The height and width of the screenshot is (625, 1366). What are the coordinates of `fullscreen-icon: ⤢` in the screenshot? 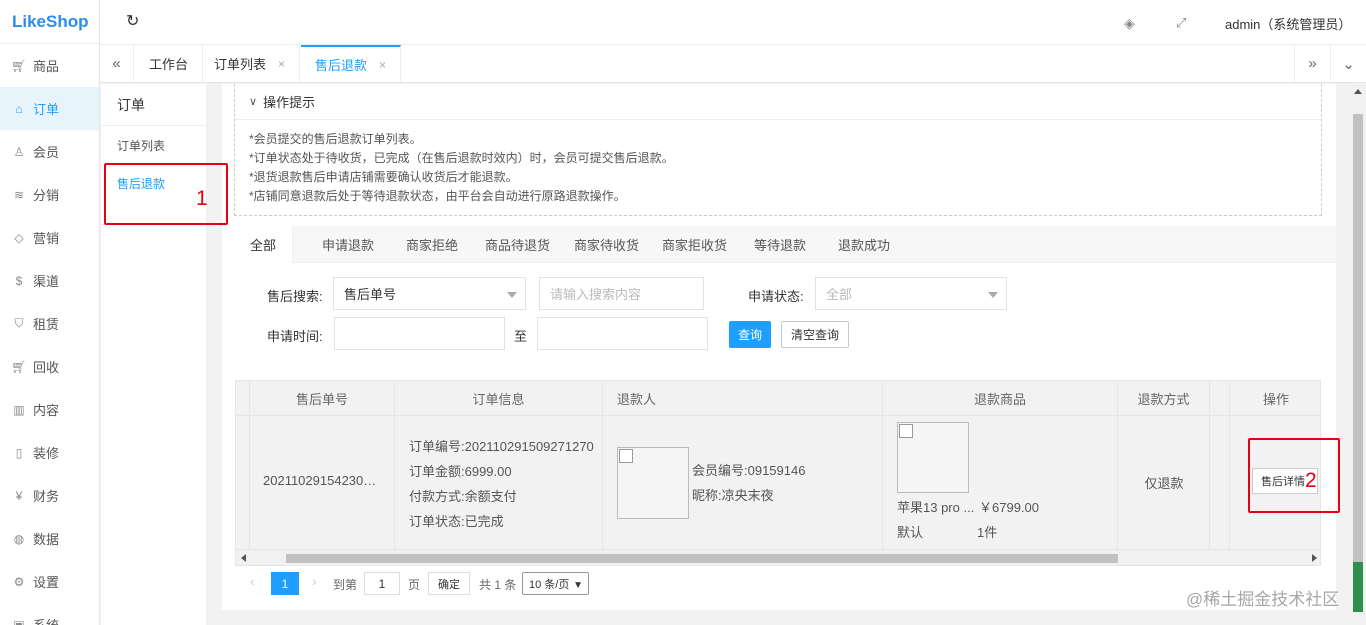 It's located at (1184, 23).